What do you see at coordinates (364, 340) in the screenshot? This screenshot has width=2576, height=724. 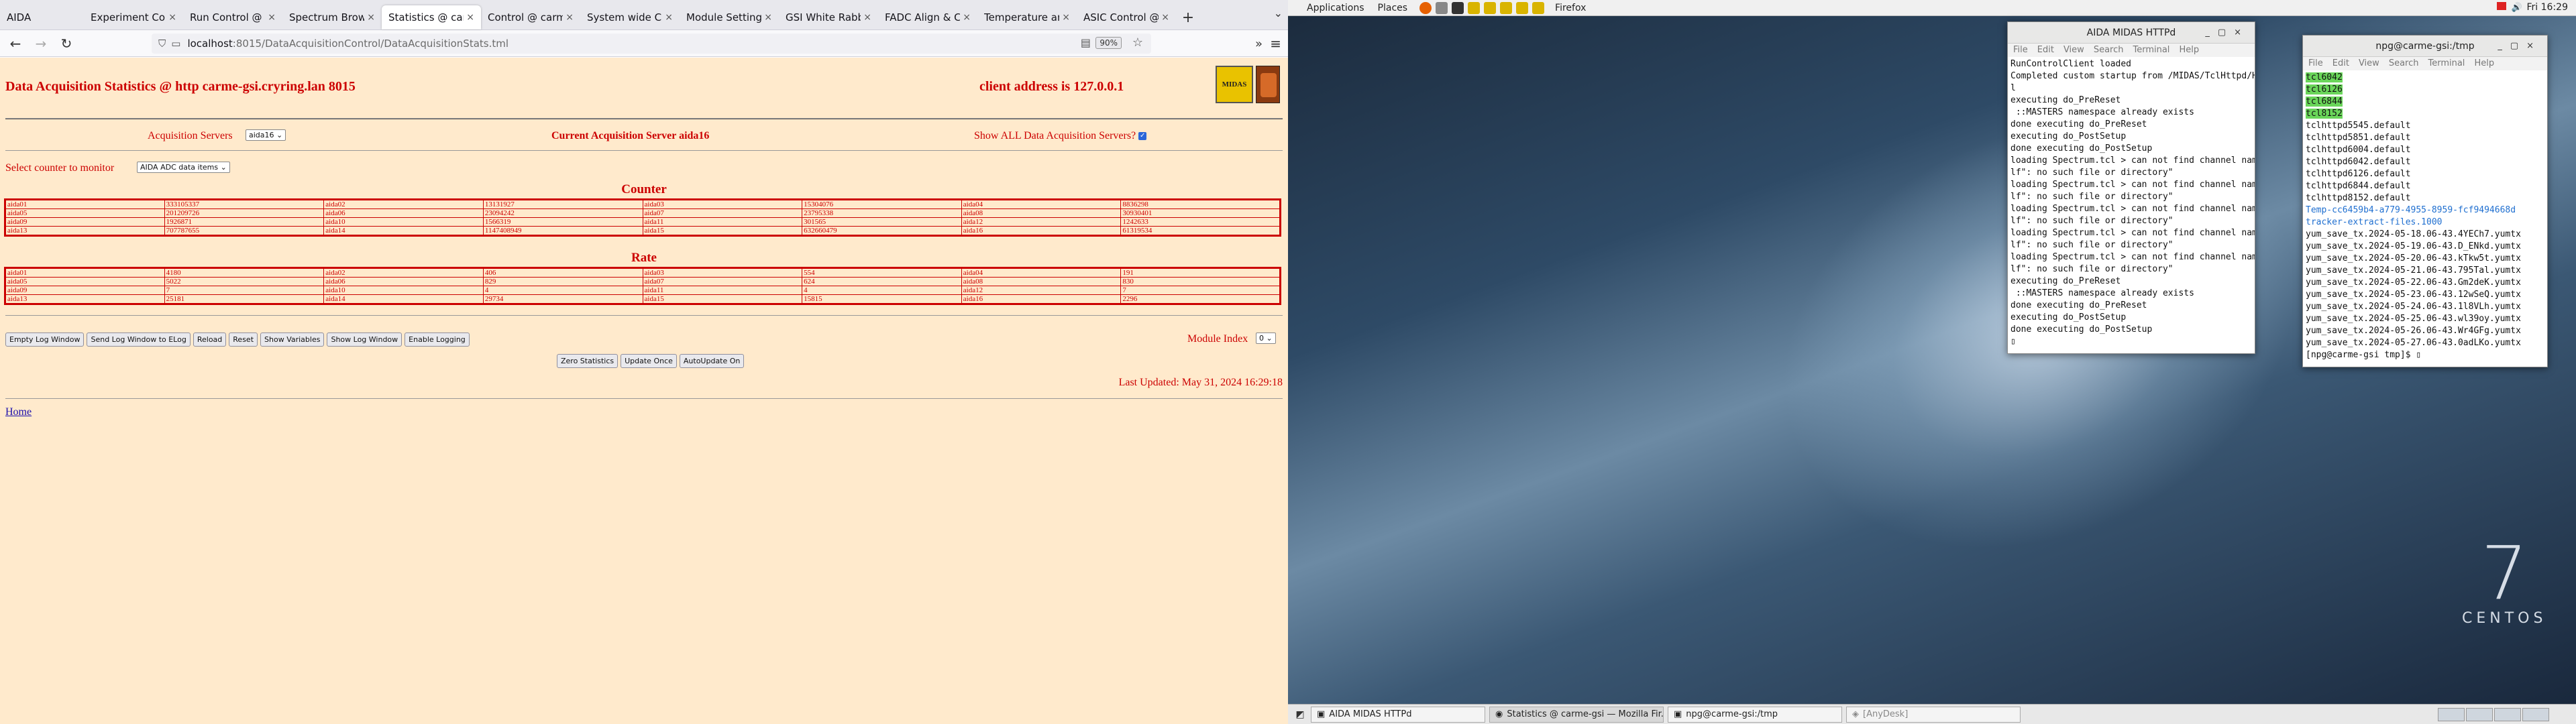 I see `show-log-window-button: Show Log Window` at bounding box center [364, 340].